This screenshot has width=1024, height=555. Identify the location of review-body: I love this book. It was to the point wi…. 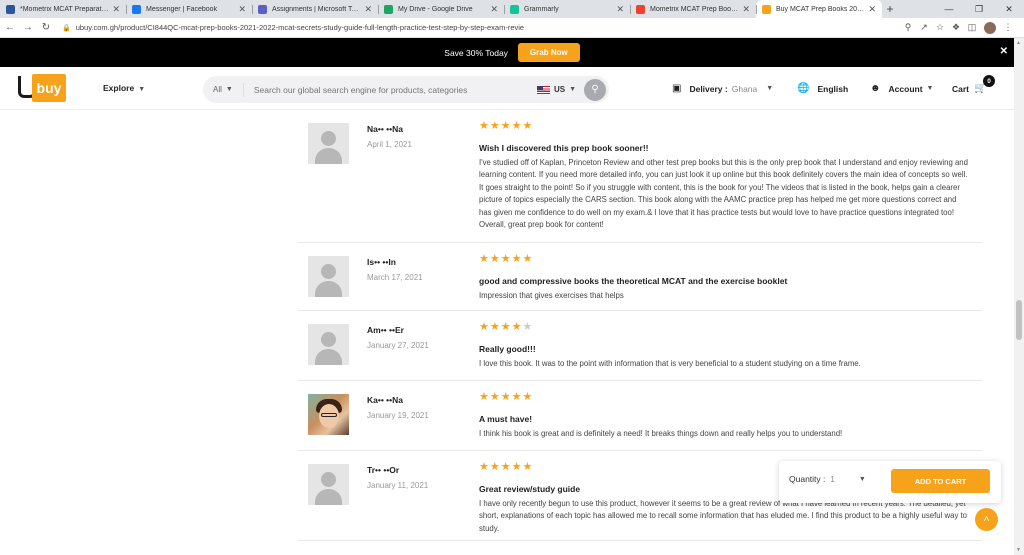
(670, 363).